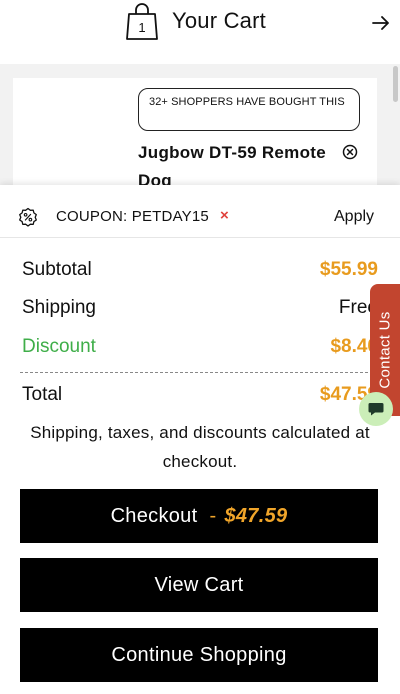 The height and width of the screenshot is (694, 400). I want to click on scrollbar, so click(395, 84).